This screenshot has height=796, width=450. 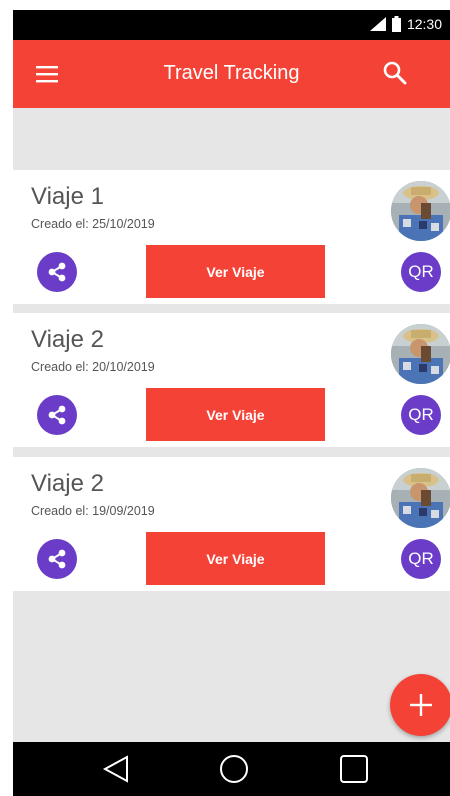 I want to click on trip-created-date: Creado el: 25/10/2019, so click(x=93, y=224).